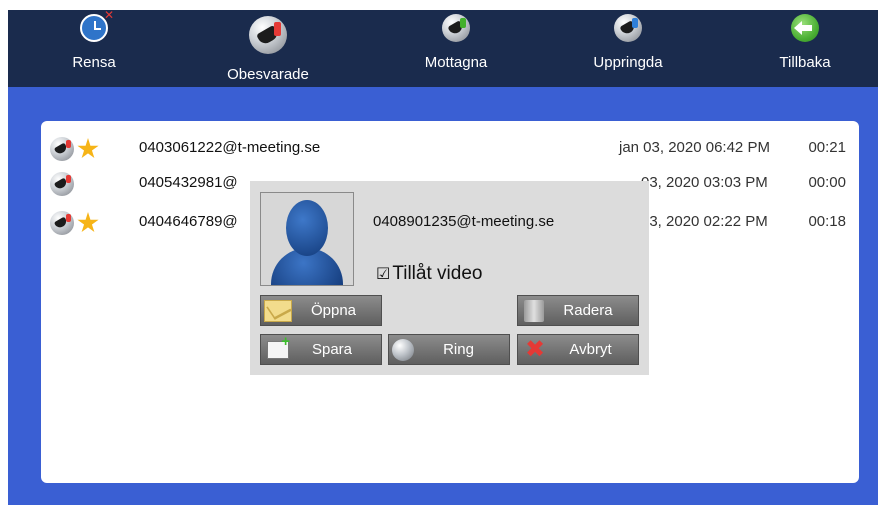 This screenshot has height=513, width=885. I want to click on dialed-calls-icon, so click(628, 28).